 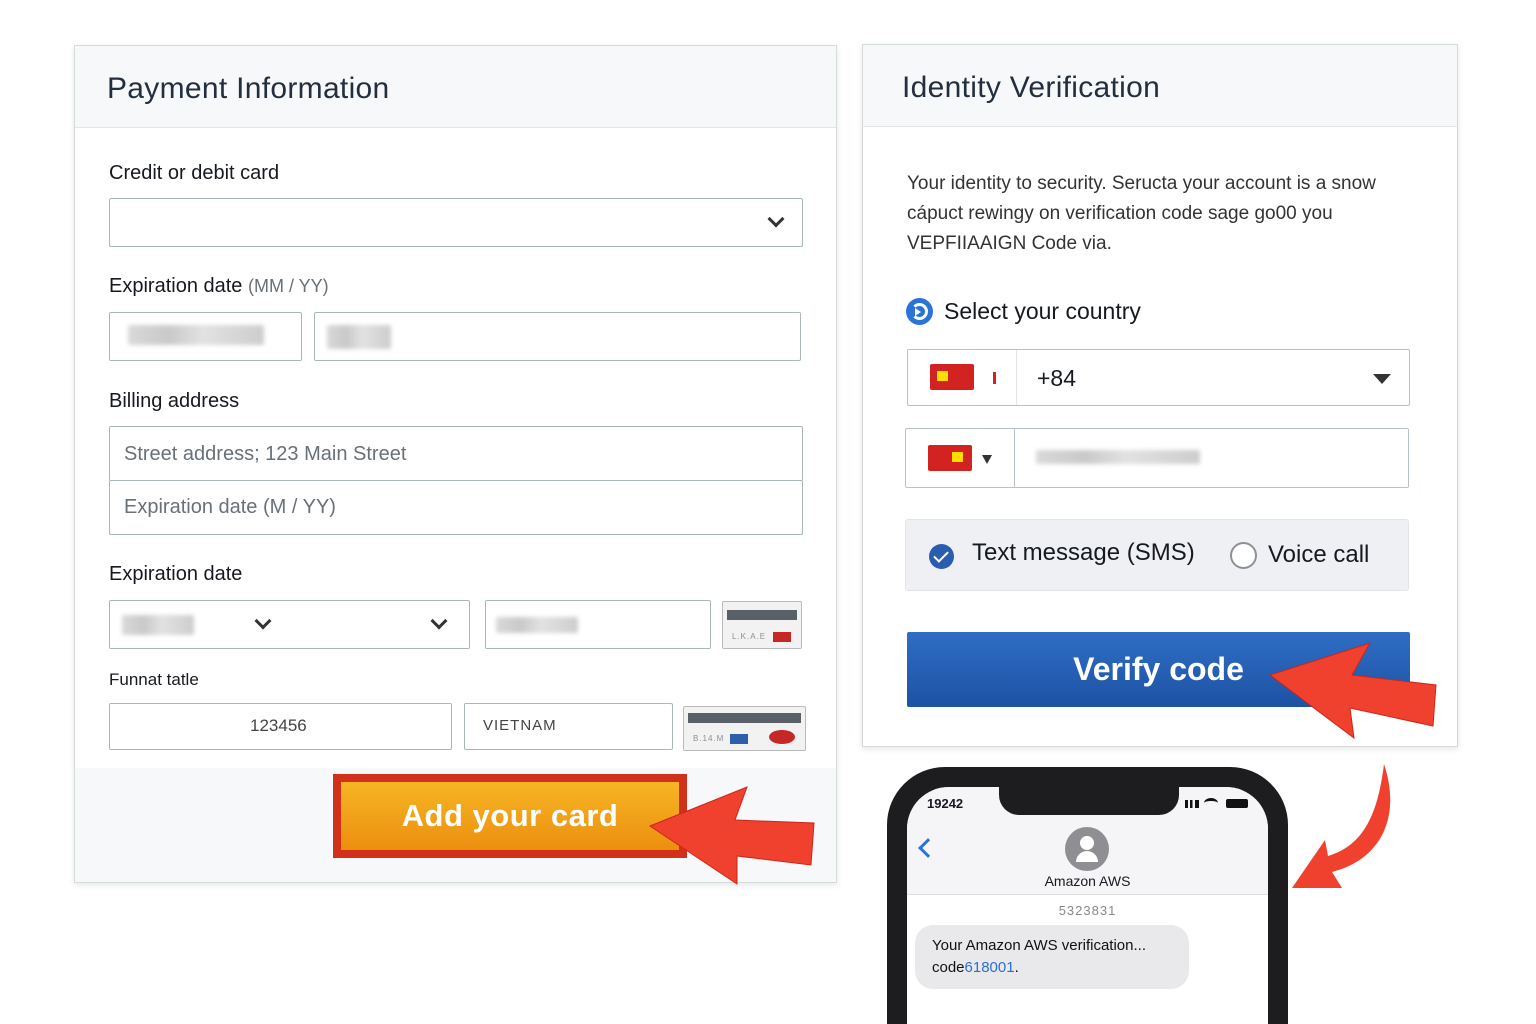 I want to click on sms-radio-checked, so click(x=941, y=556).